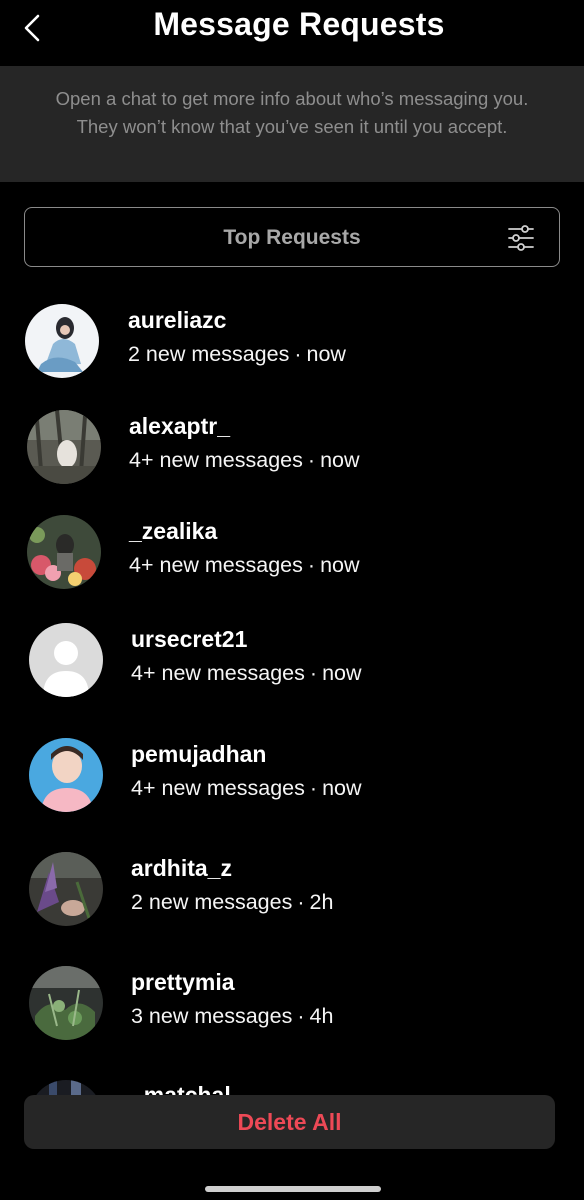 Image resolution: width=584 pixels, height=1200 pixels. I want to click on username: ardhita_z, so click(181, 868).